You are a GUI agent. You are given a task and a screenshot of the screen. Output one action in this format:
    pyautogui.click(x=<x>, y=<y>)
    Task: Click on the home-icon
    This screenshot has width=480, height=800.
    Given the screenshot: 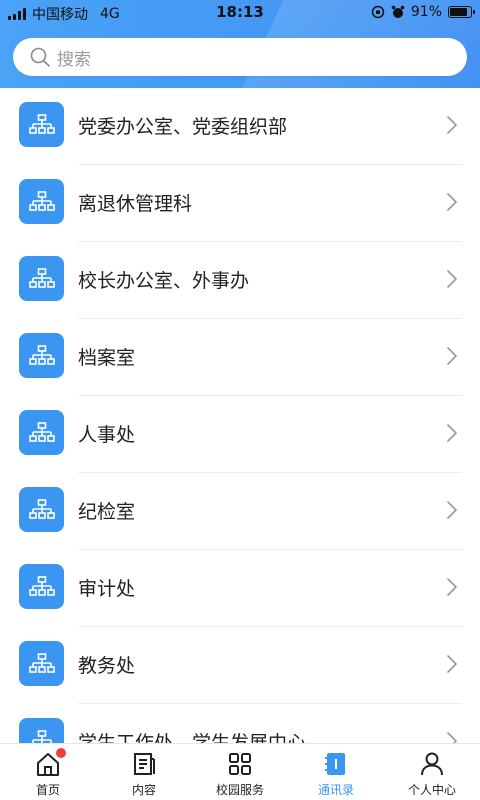 What is the action you would take?
    pyautogui.click(x=50, y=763)
    